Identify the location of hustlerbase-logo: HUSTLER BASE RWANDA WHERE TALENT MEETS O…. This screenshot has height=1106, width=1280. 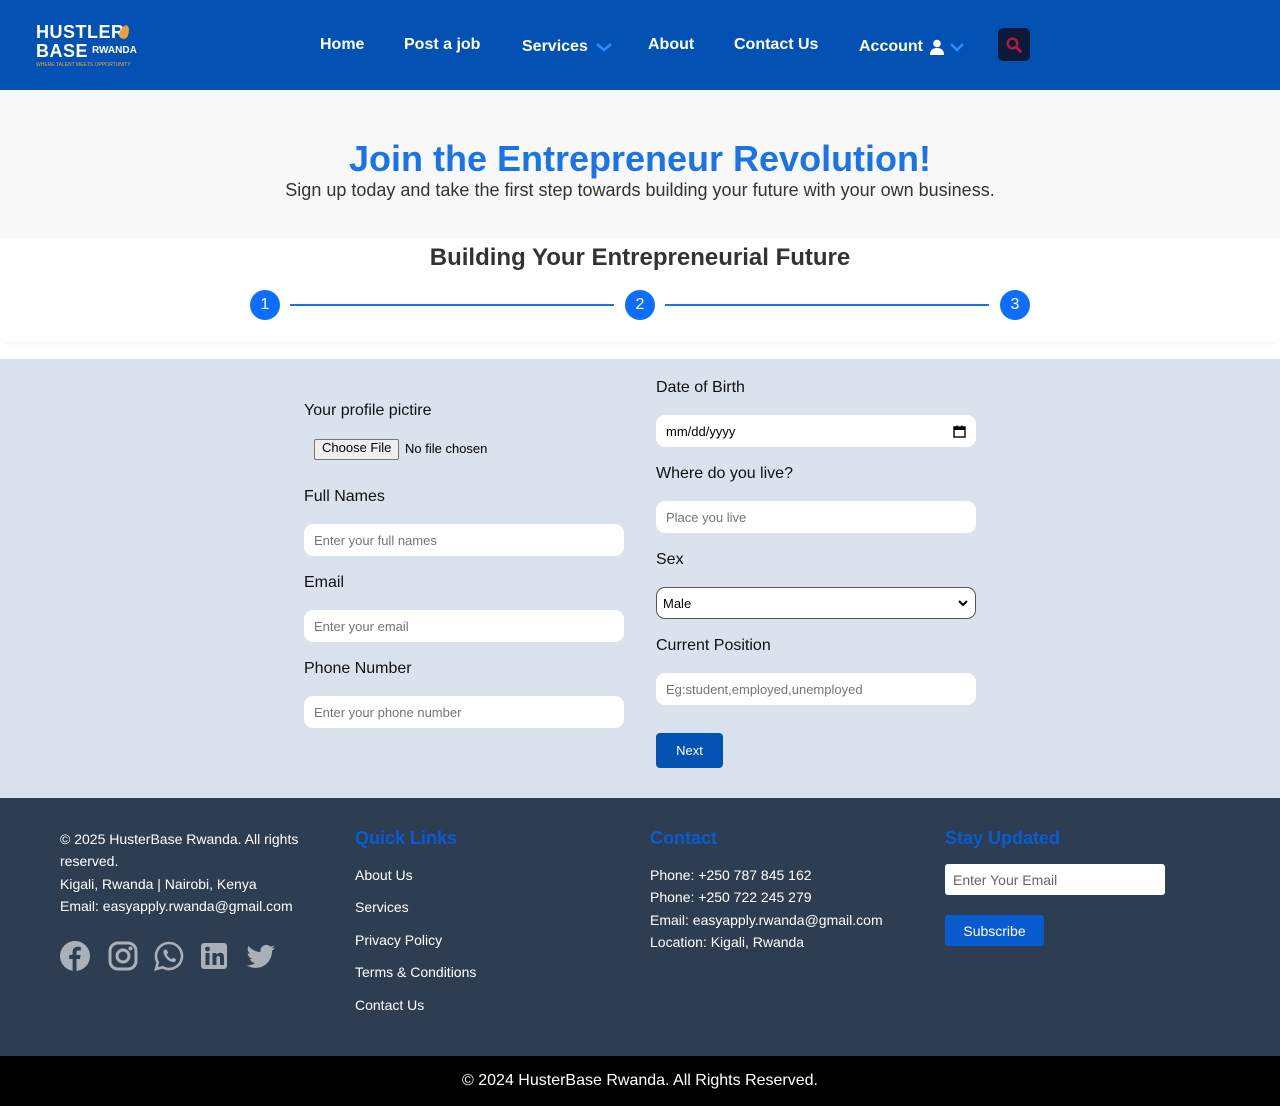
(85, 47).